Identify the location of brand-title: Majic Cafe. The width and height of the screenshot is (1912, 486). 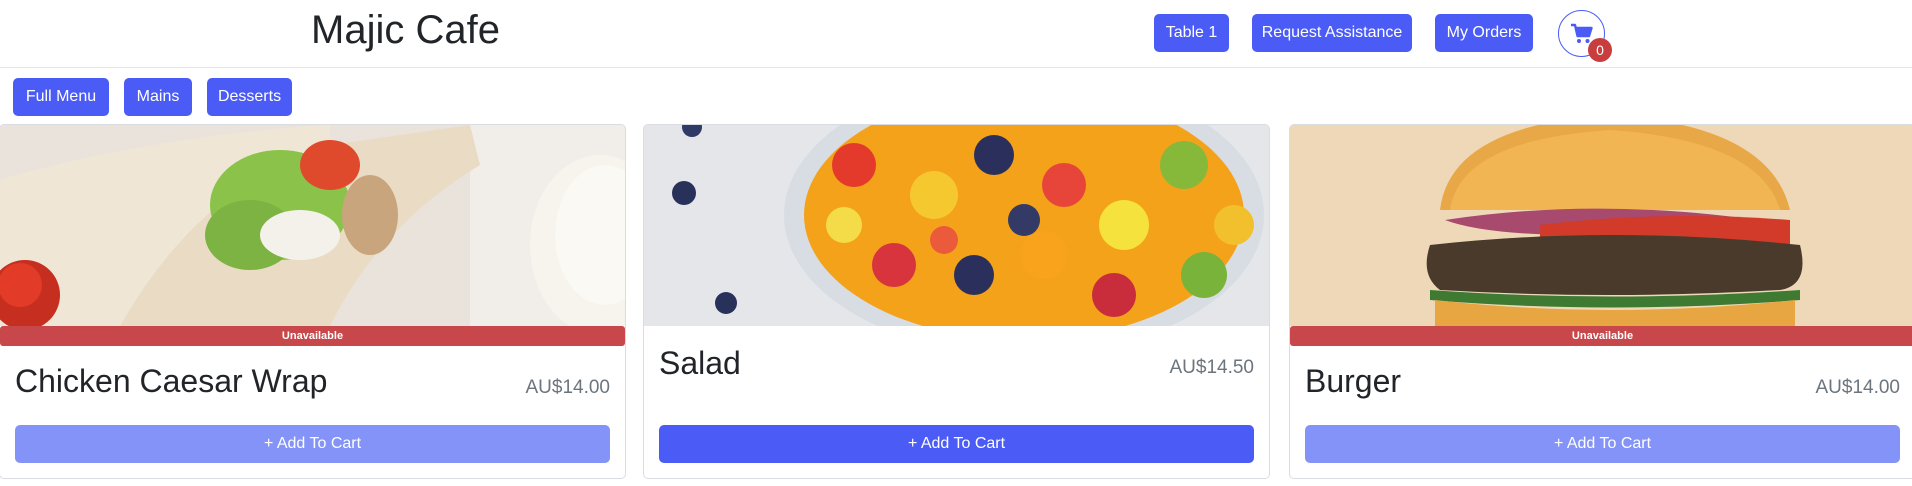
(405, 30).